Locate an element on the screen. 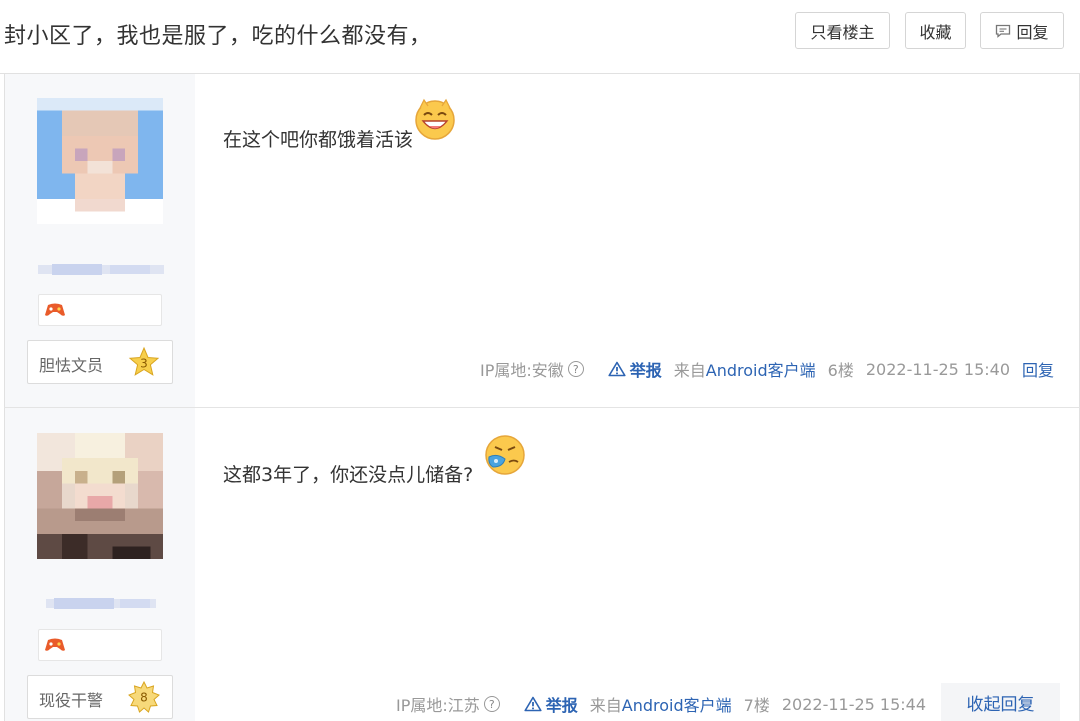  post-time: 2022-11-25 15:40 is located at coordinates (938, 369).